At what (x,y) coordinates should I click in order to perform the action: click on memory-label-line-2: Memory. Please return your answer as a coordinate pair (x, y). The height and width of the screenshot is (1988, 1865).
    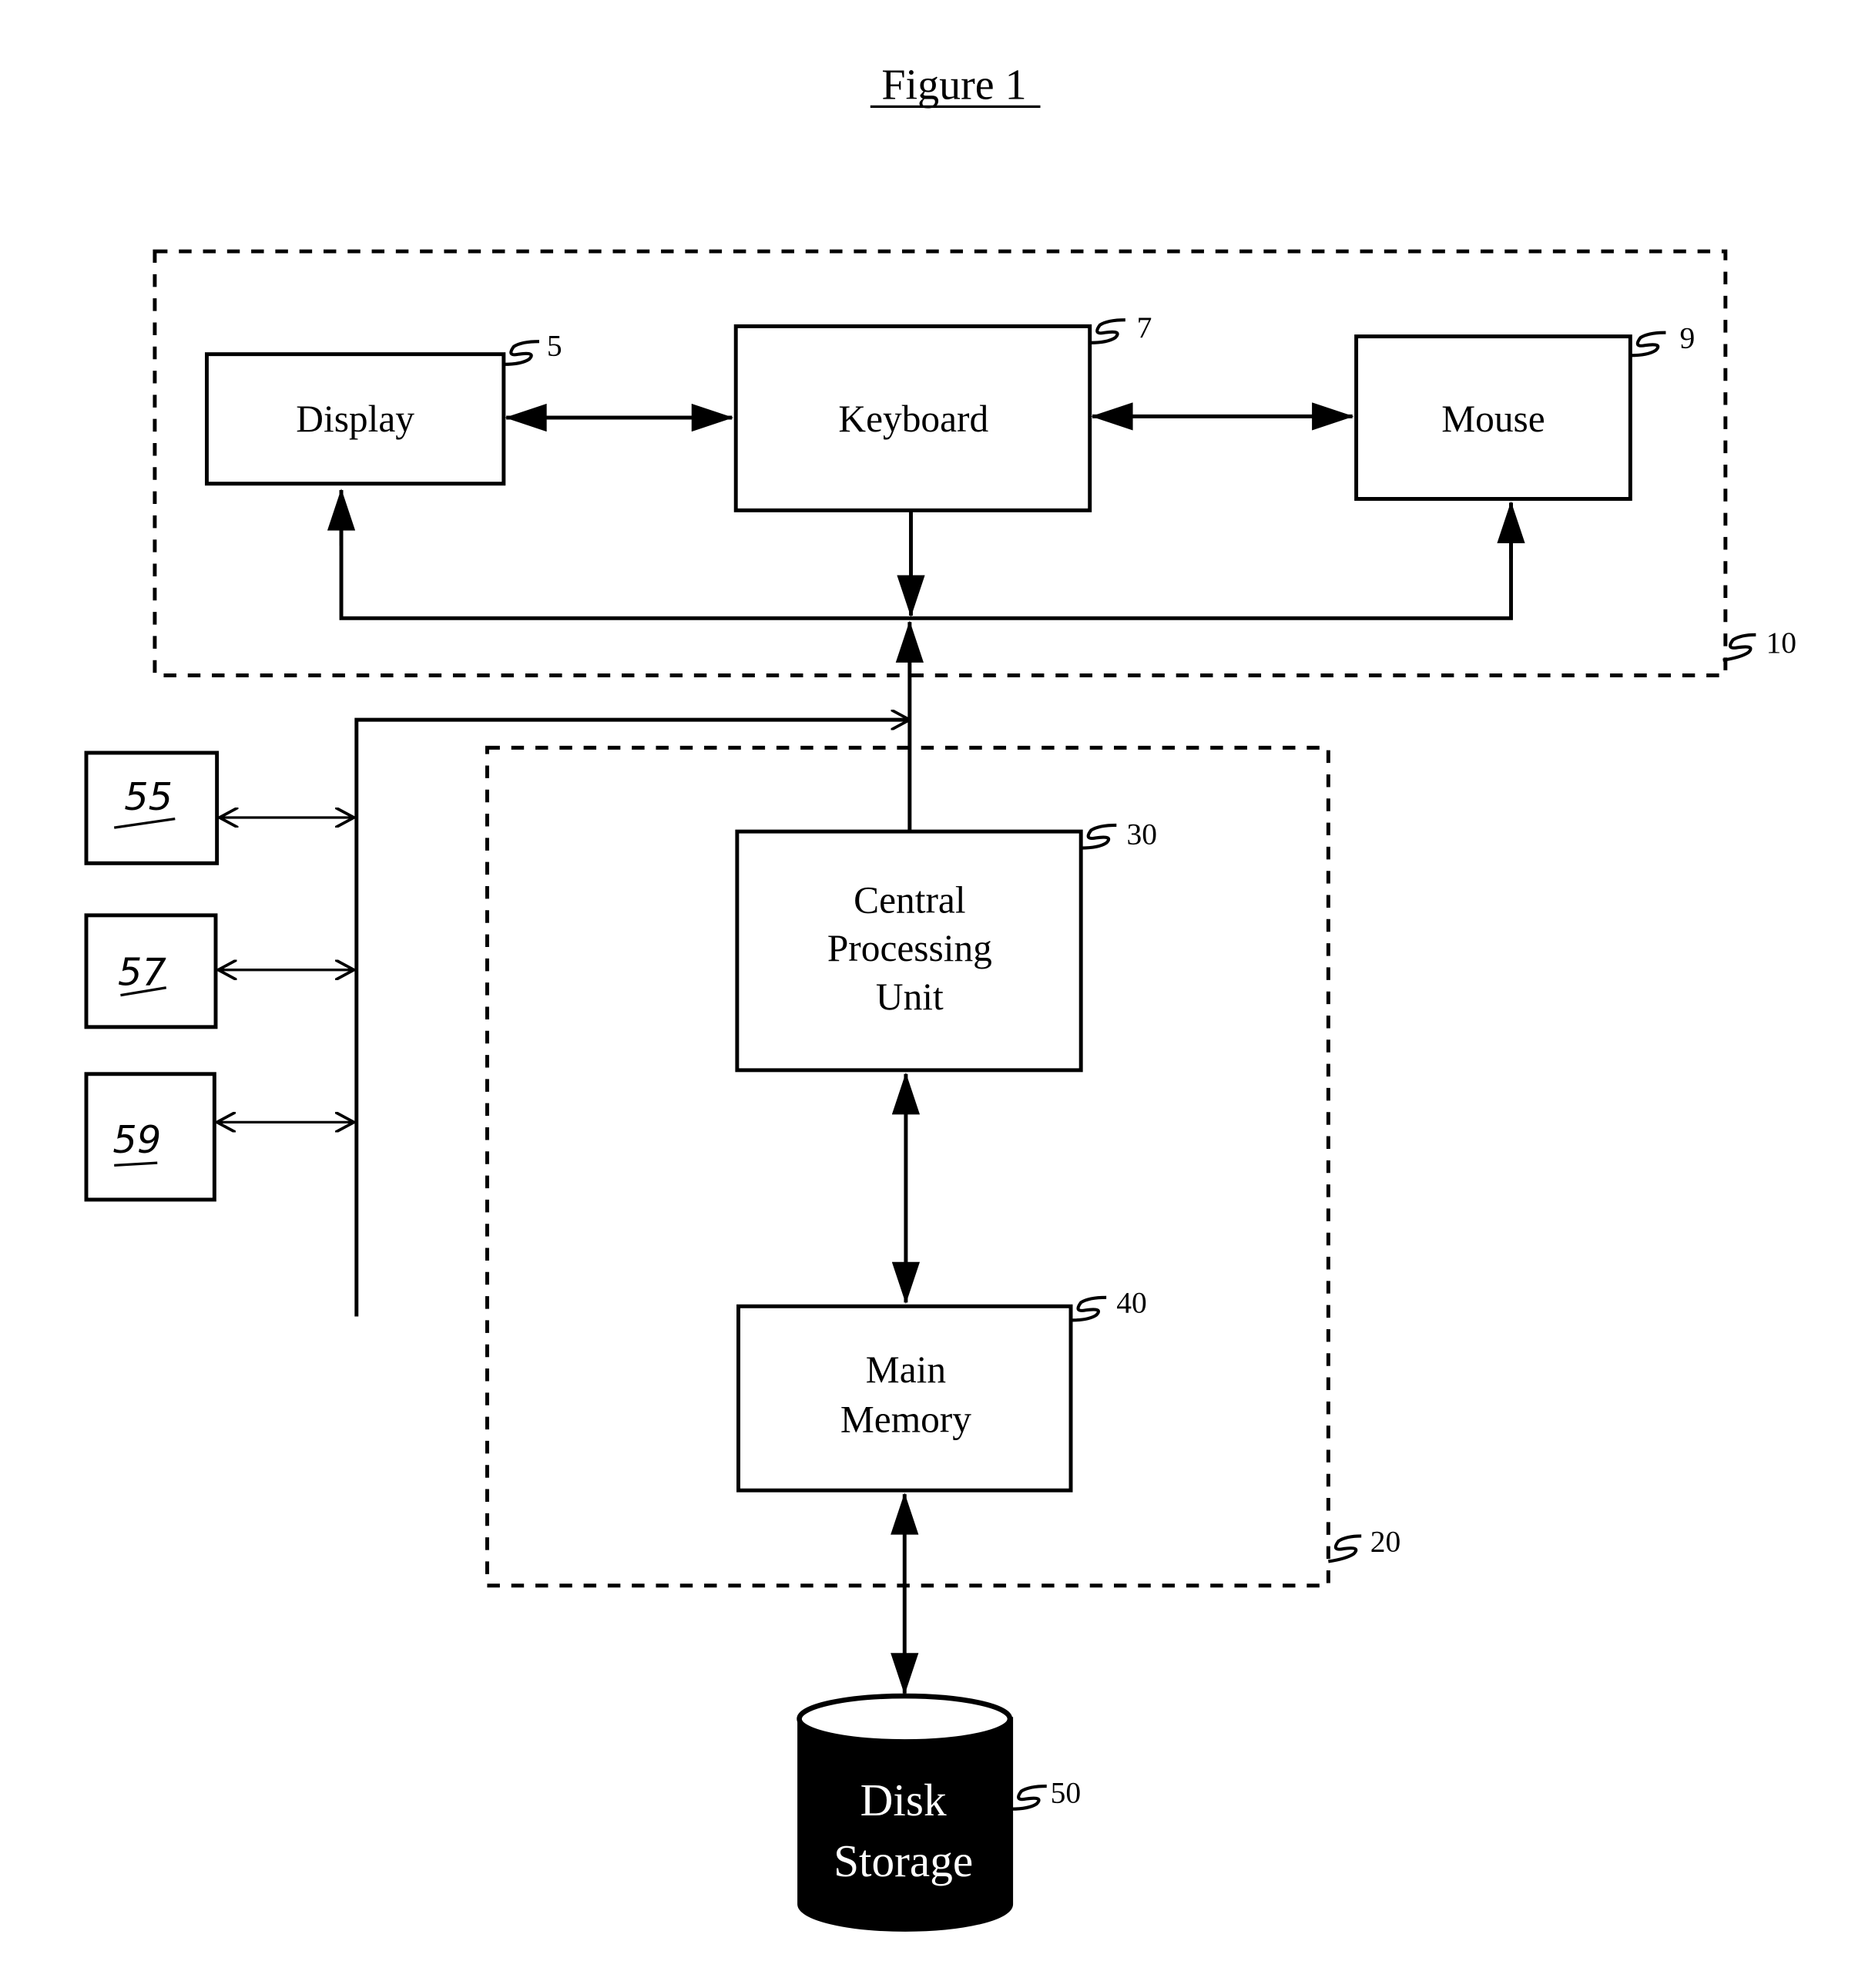
    Looking at the image, I should click on (905, 1419).